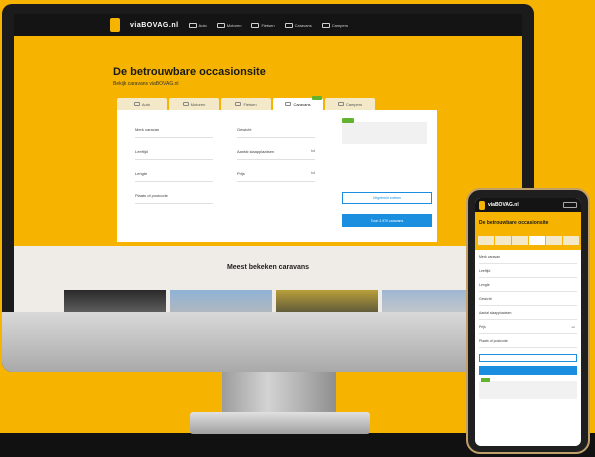 The image size is (595, 457). Describe the element at coordinates (354, 104) in the screenshot. I see `tab-label: Campers` at that location.